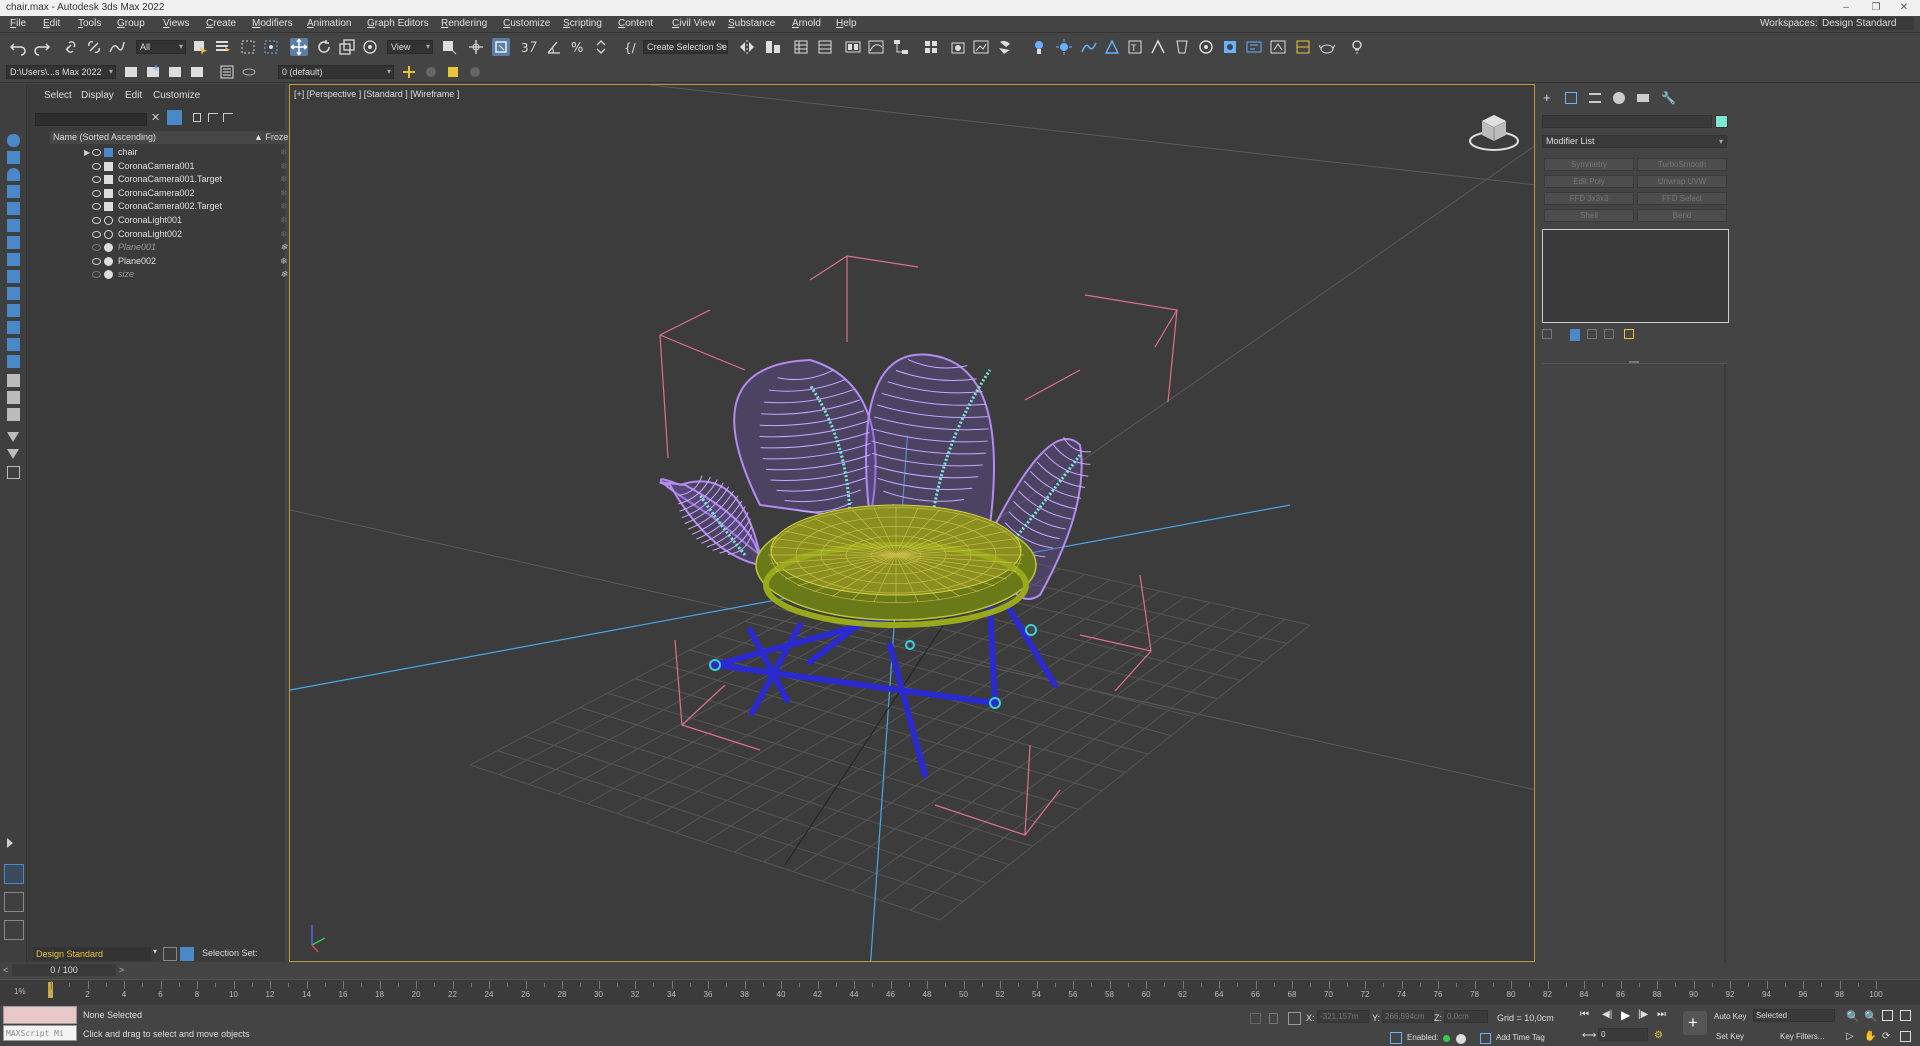 Image resolution: width=1920 pixels, height=1046 pixels. What do you see at coordinates (51, 23) in the screenshot?
I see `menu-edit: Edit` at bounding box center [51, 23].